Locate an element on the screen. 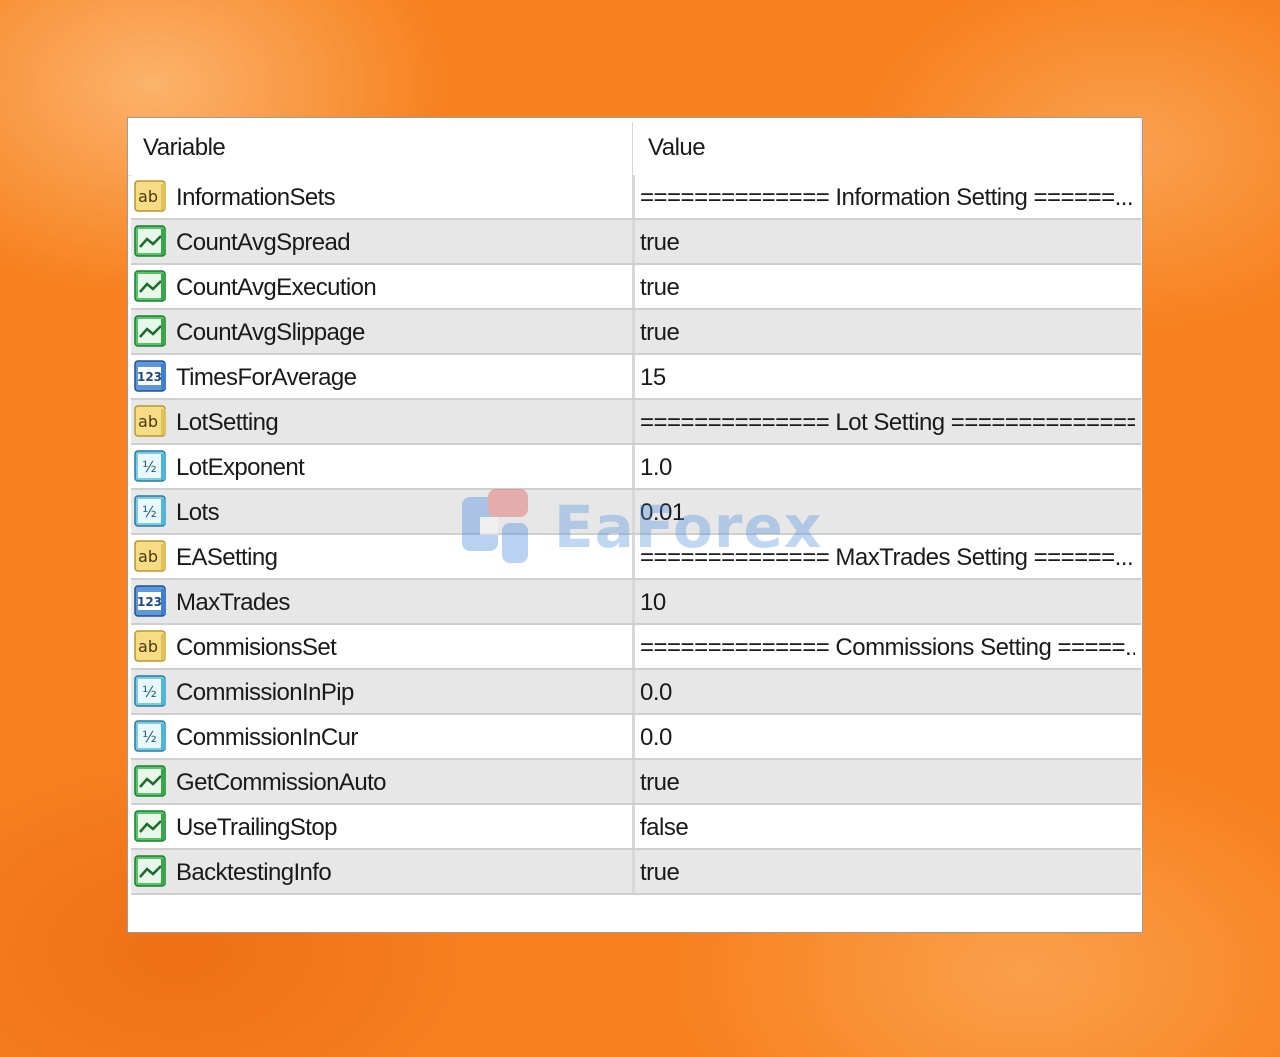  variable-name: UseTrailingStop is located at coordinates (256, 827).